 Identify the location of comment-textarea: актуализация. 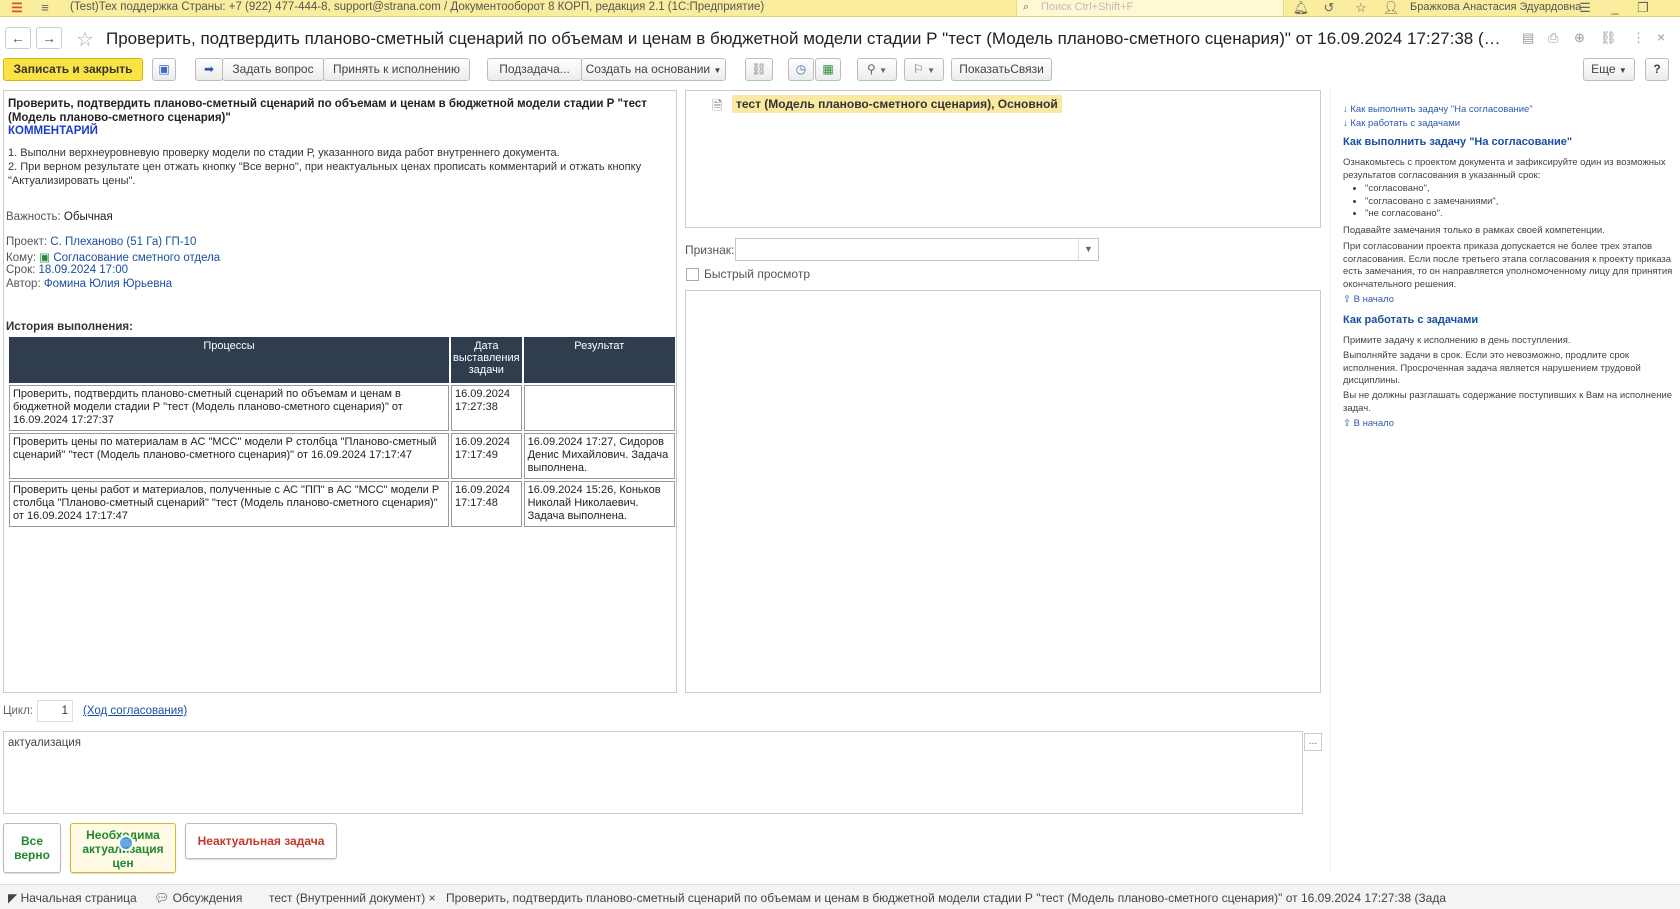
(653, 772).